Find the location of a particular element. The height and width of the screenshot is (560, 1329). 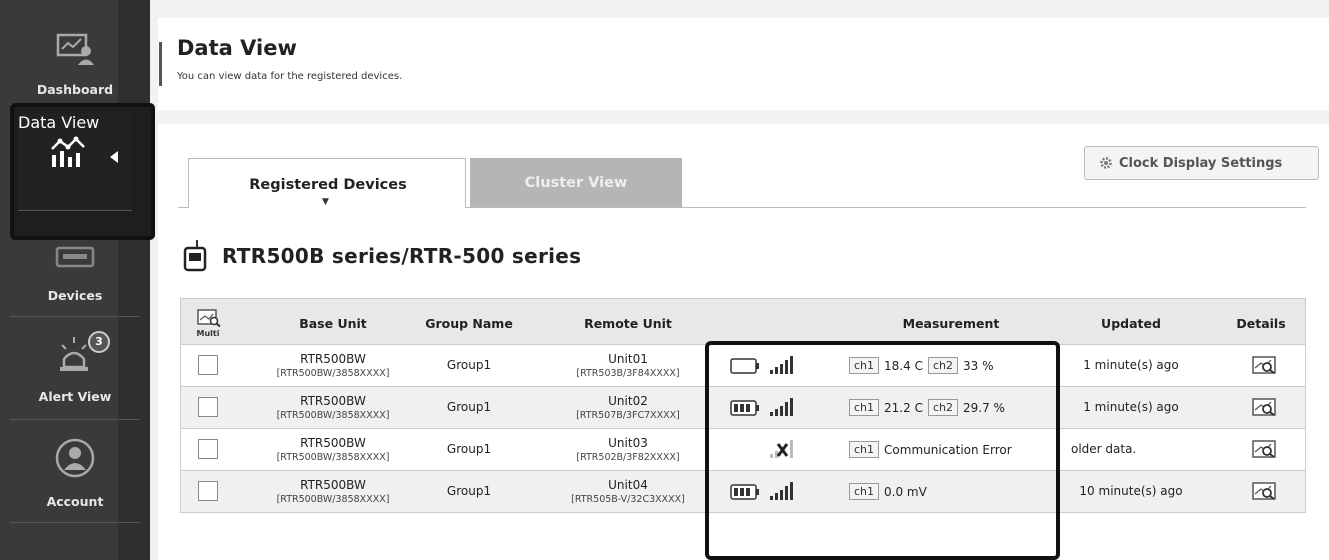

remote-unit-id: [RTR507B/3FC7XXXX] is located at coordinates (628, 415).